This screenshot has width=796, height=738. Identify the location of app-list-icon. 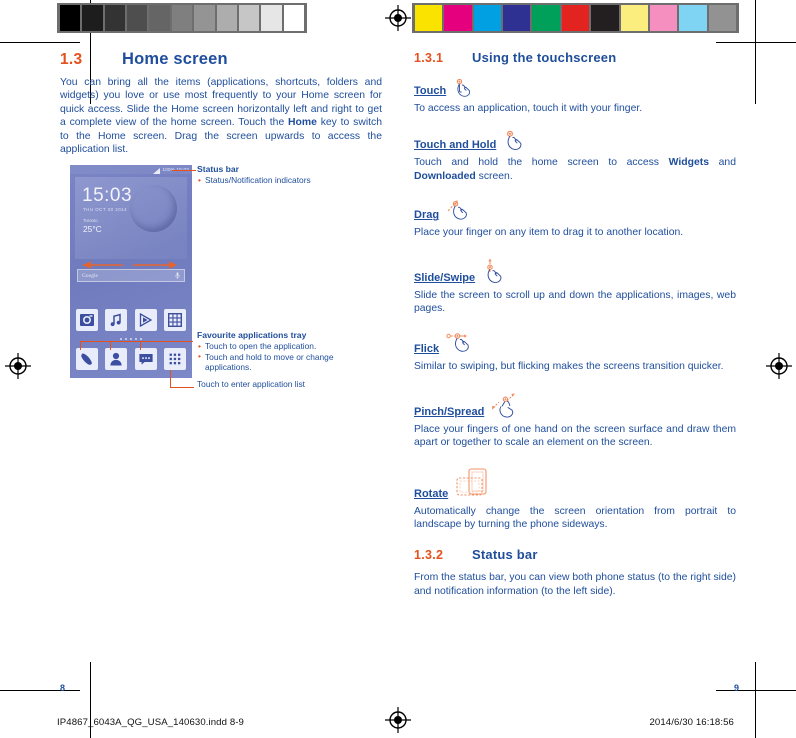
(174, 359).